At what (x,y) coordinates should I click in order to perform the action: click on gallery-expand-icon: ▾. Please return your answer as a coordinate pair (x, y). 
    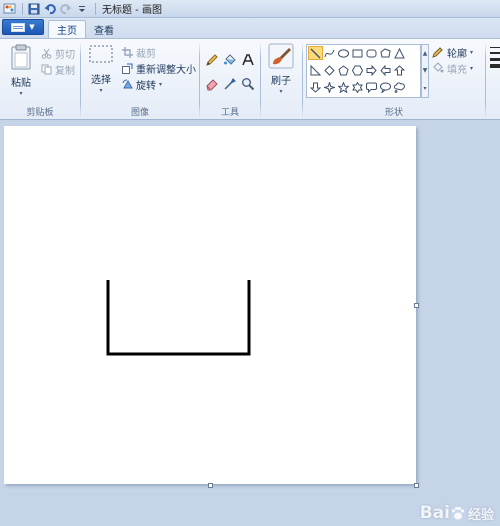
    Looking at the image, I should click on (424, 88).